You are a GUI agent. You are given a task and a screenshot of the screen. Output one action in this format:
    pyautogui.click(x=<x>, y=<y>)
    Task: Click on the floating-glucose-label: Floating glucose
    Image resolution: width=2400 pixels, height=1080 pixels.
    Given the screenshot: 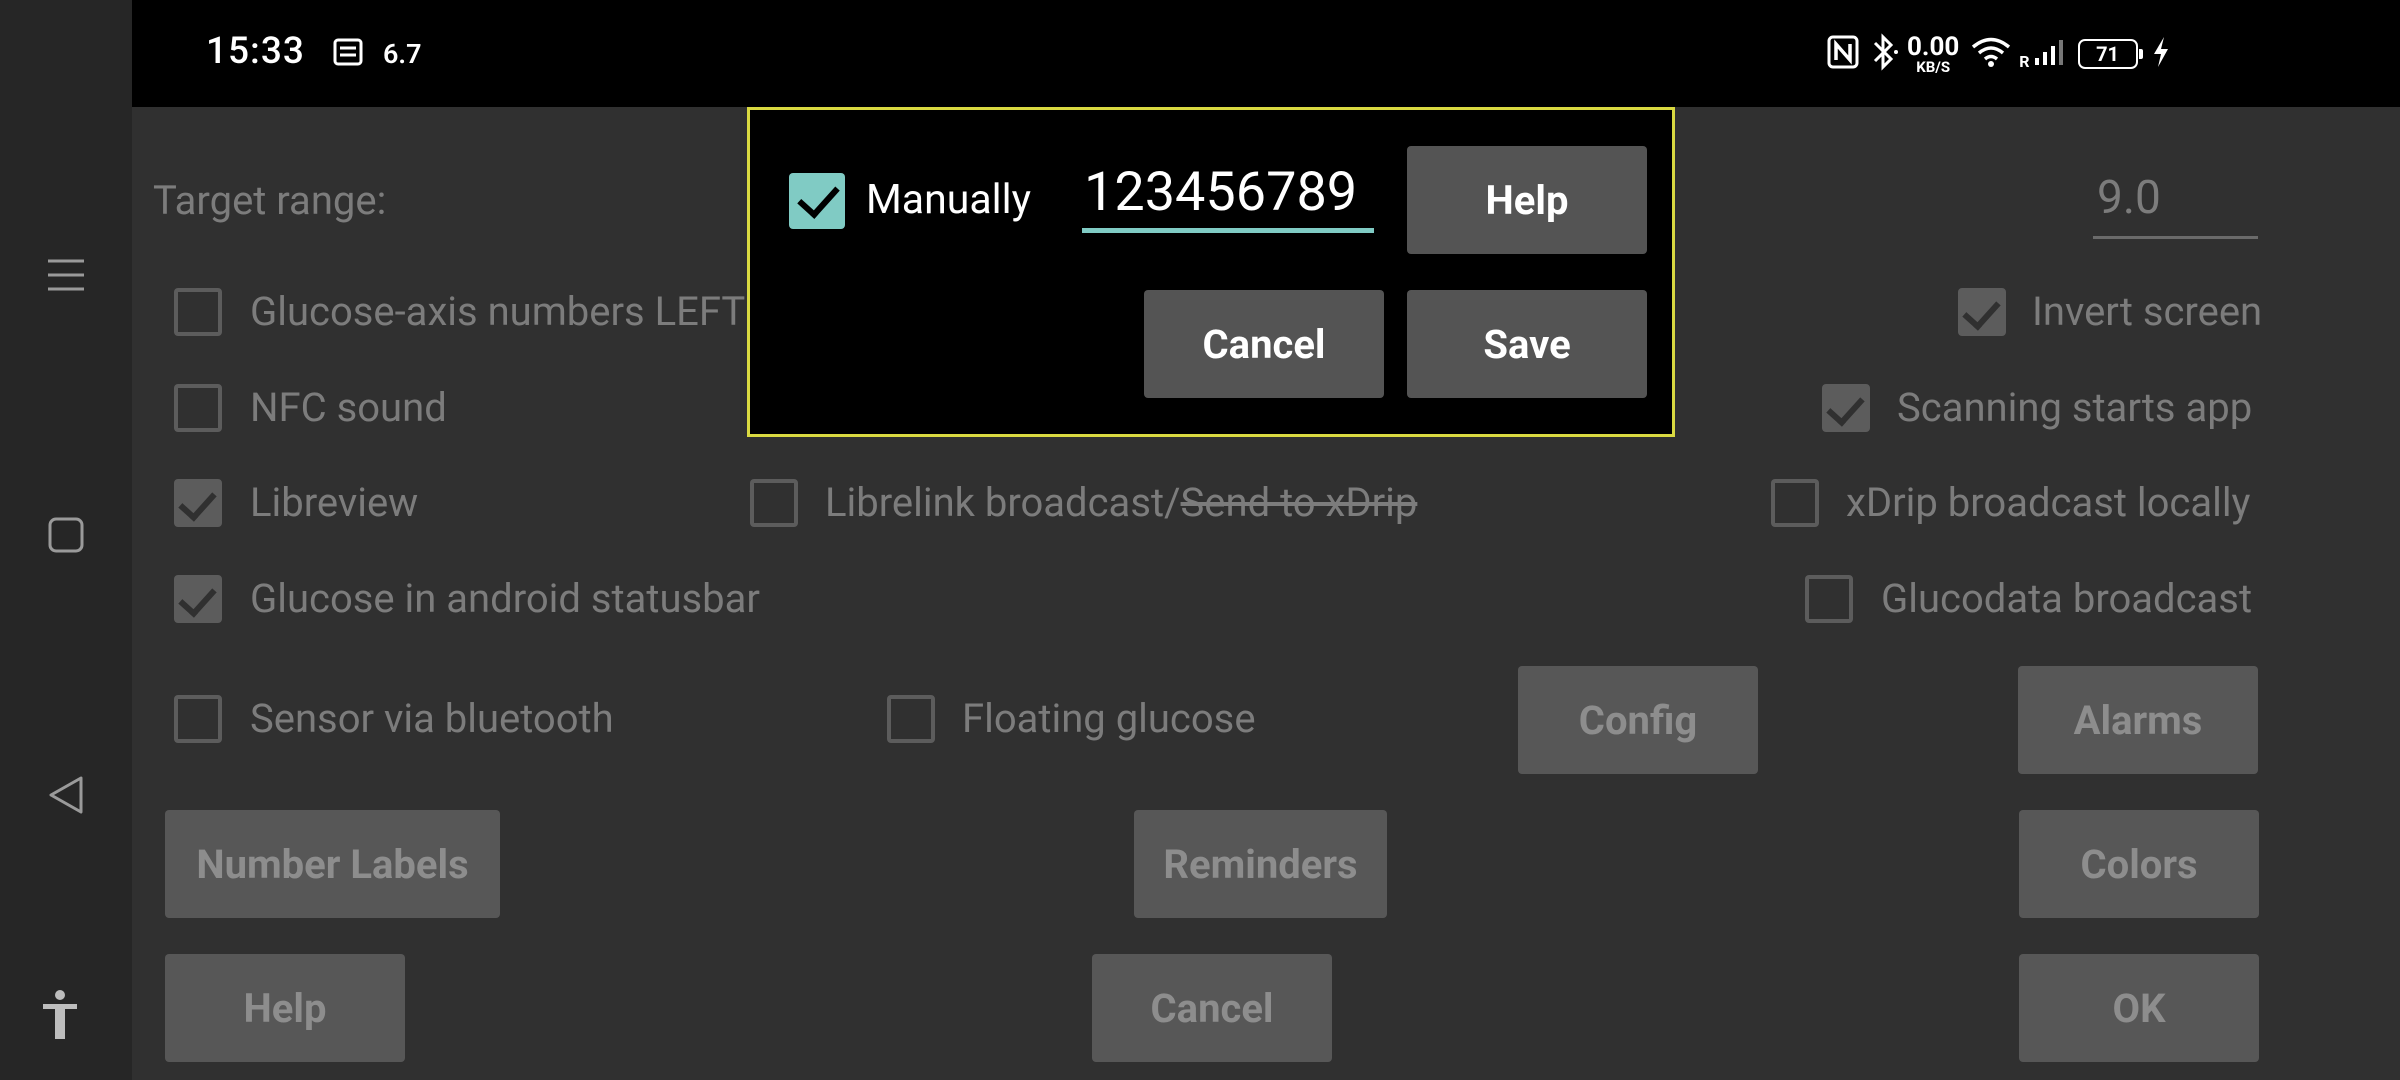 What is the action you would take?
    pyautogui.click(x=1109, y=718)
    